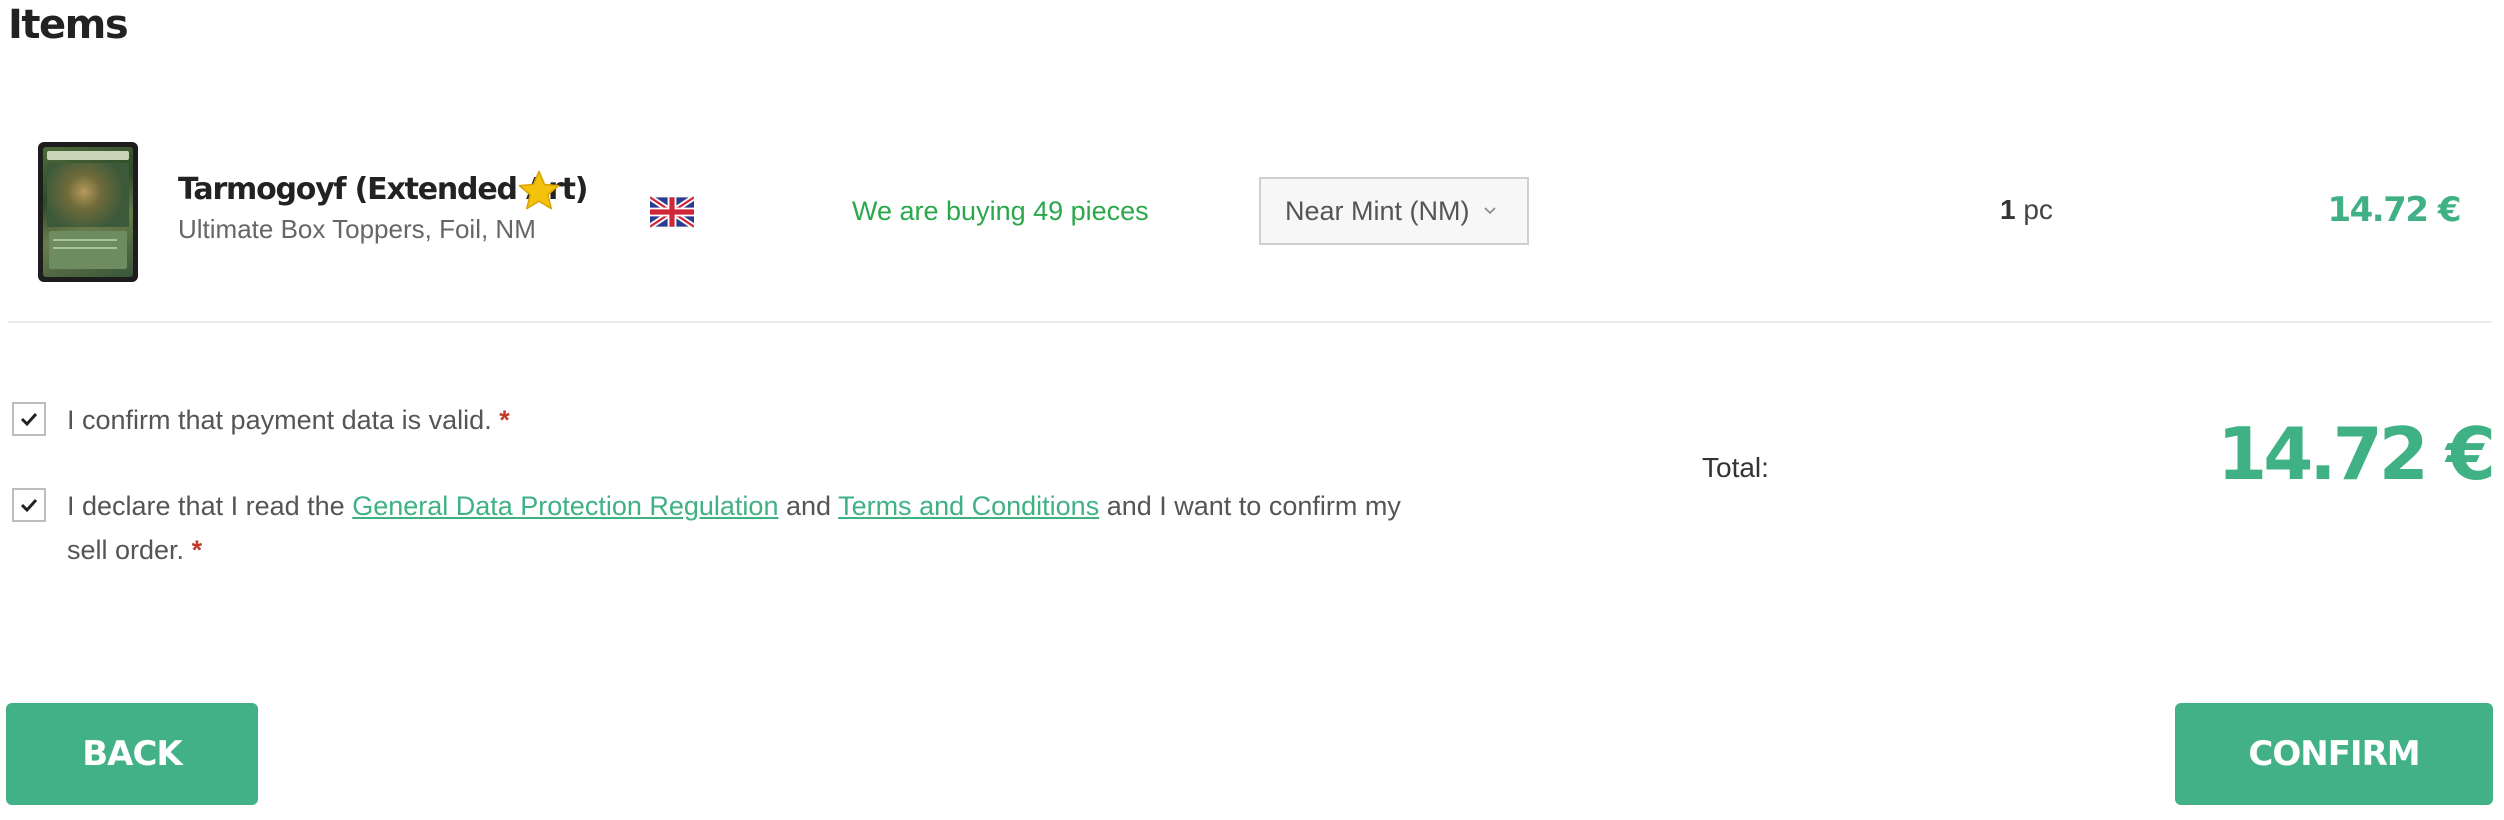  I want to click on page-title: Items, so click(68, 25).